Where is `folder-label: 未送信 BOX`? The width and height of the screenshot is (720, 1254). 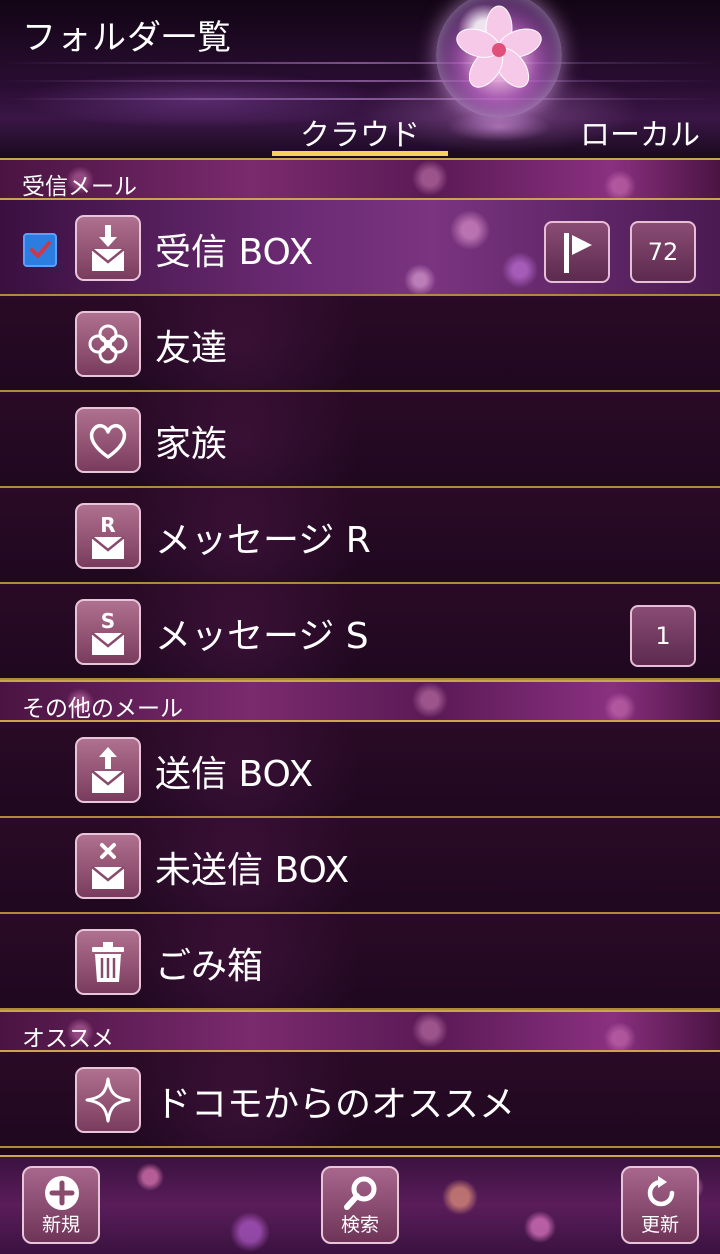
folder-label: 未送信 BOX is located at coordinates (252, 870).